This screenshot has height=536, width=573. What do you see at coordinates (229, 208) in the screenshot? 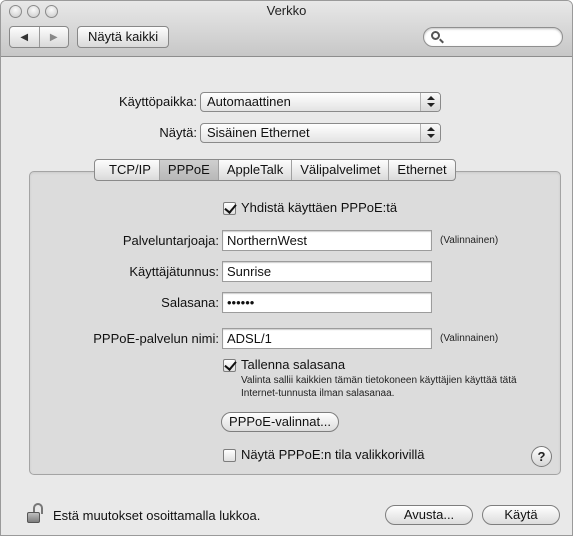
I see `connect-pppoe-checkbox` at bounding box center [229, 208].